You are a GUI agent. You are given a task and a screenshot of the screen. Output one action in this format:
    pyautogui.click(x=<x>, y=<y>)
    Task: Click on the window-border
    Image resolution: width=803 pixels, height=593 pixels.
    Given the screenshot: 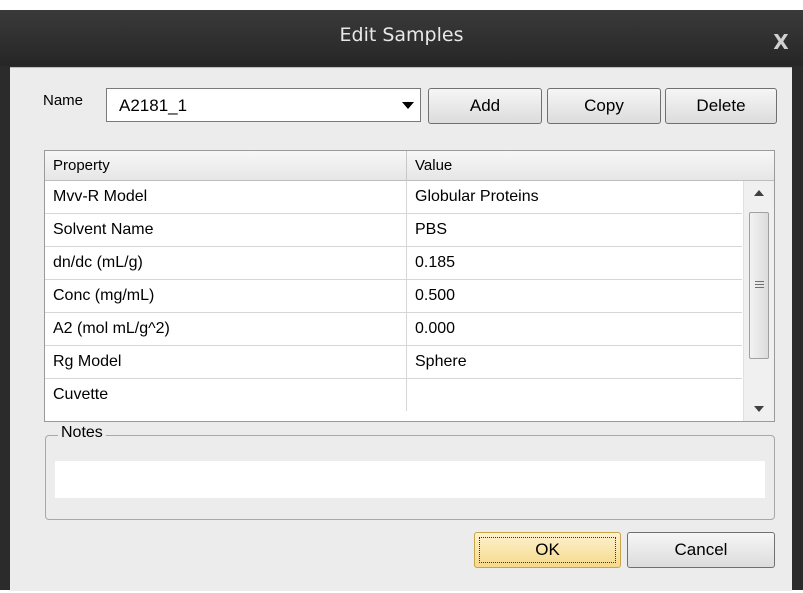 What is the action you would take?
    pyautogui.click(x=5, y=328)
    